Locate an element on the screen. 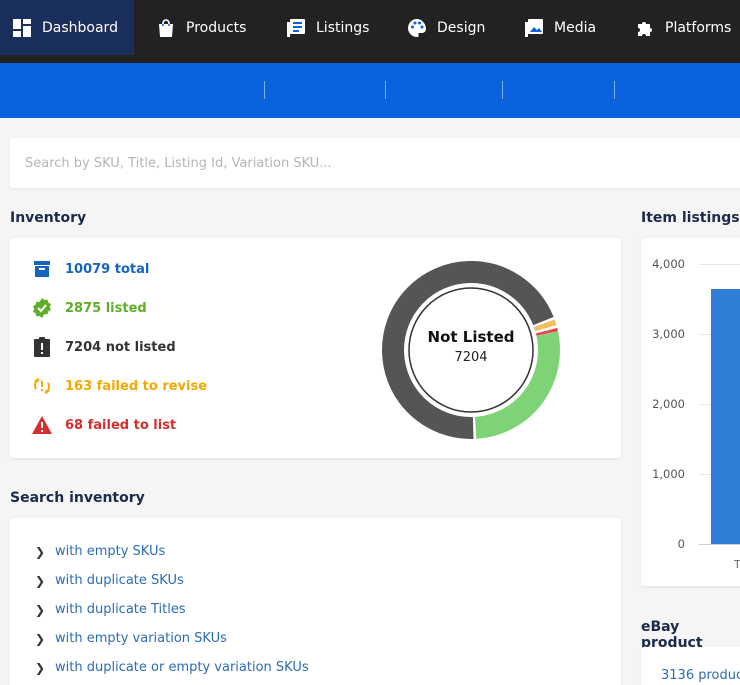 The width and height of the screenshot is (740, 685). stat-not-listed-text: 7204 not listed is located at coordinates (120, 347).